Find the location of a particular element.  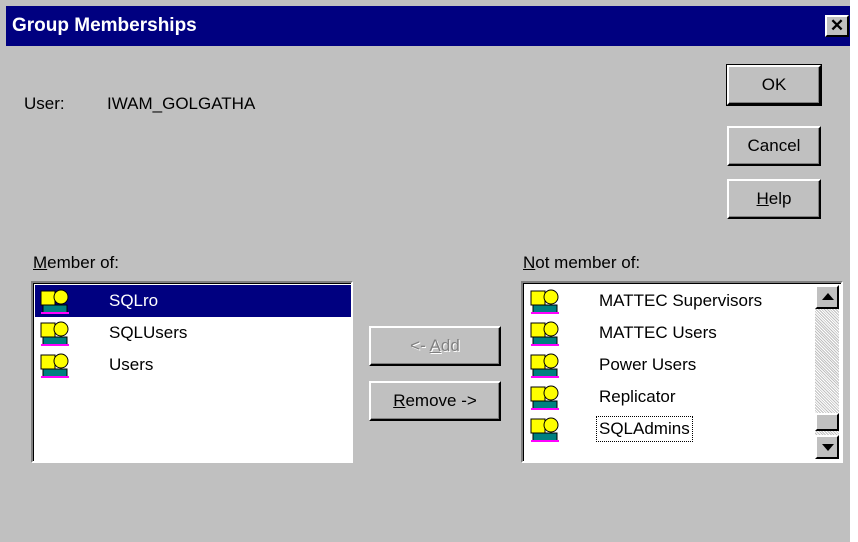

arrow-up-icon is located at coordinates (828, 296).